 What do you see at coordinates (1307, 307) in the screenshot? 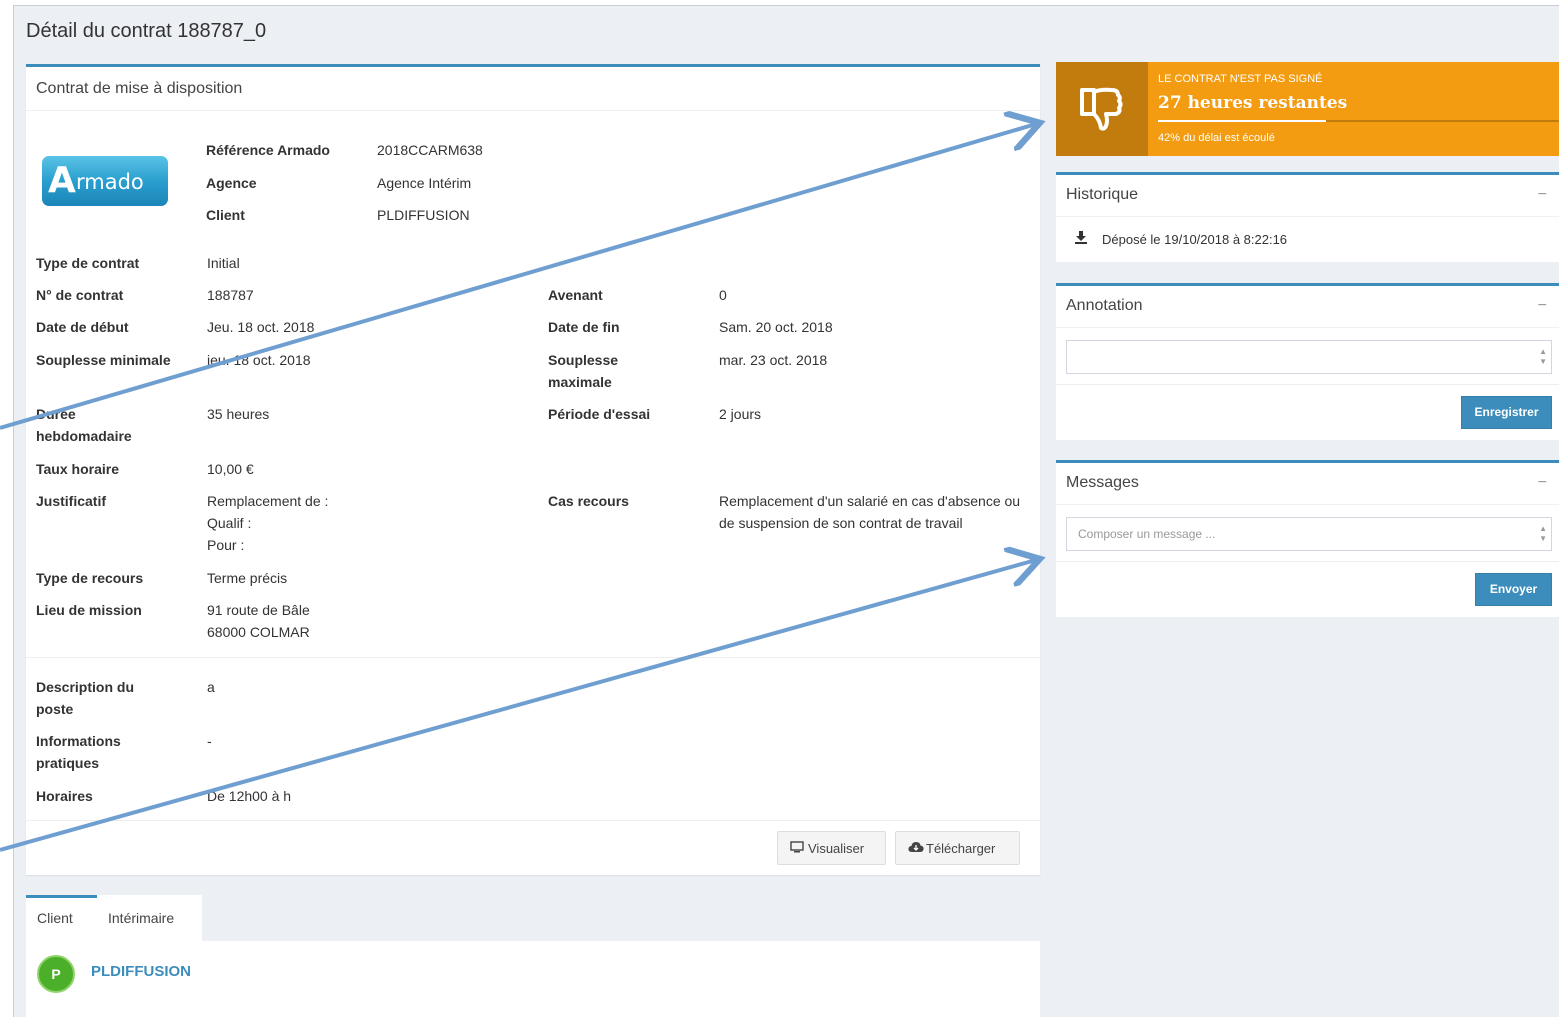
I see `annotation-header: Annotation −` at bounding box center [1307, 307].